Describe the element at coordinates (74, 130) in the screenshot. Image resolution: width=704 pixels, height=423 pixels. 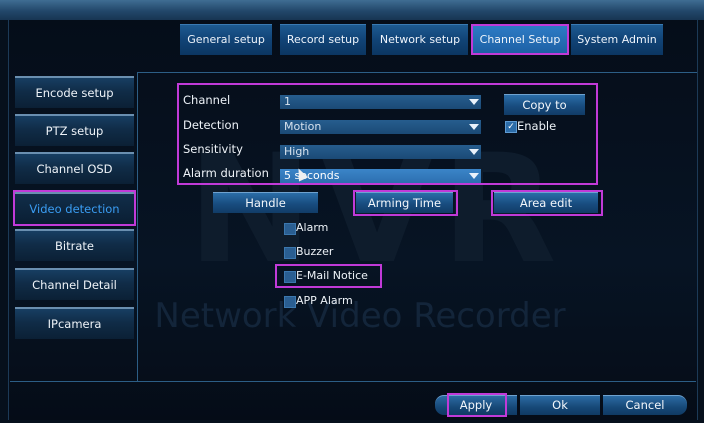
I see `sidebar-item-ptz-setup: PTZ setup` at that location.